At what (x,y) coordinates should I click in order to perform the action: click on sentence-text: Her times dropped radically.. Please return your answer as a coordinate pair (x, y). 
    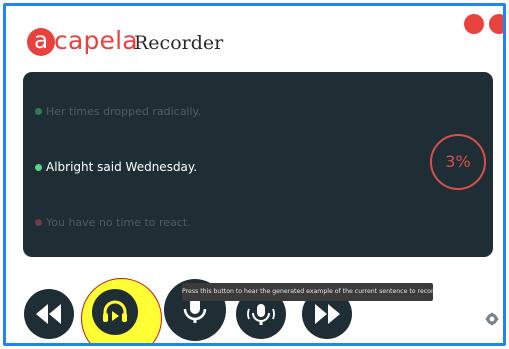
    Looking at the image, I should click on (123, 111).